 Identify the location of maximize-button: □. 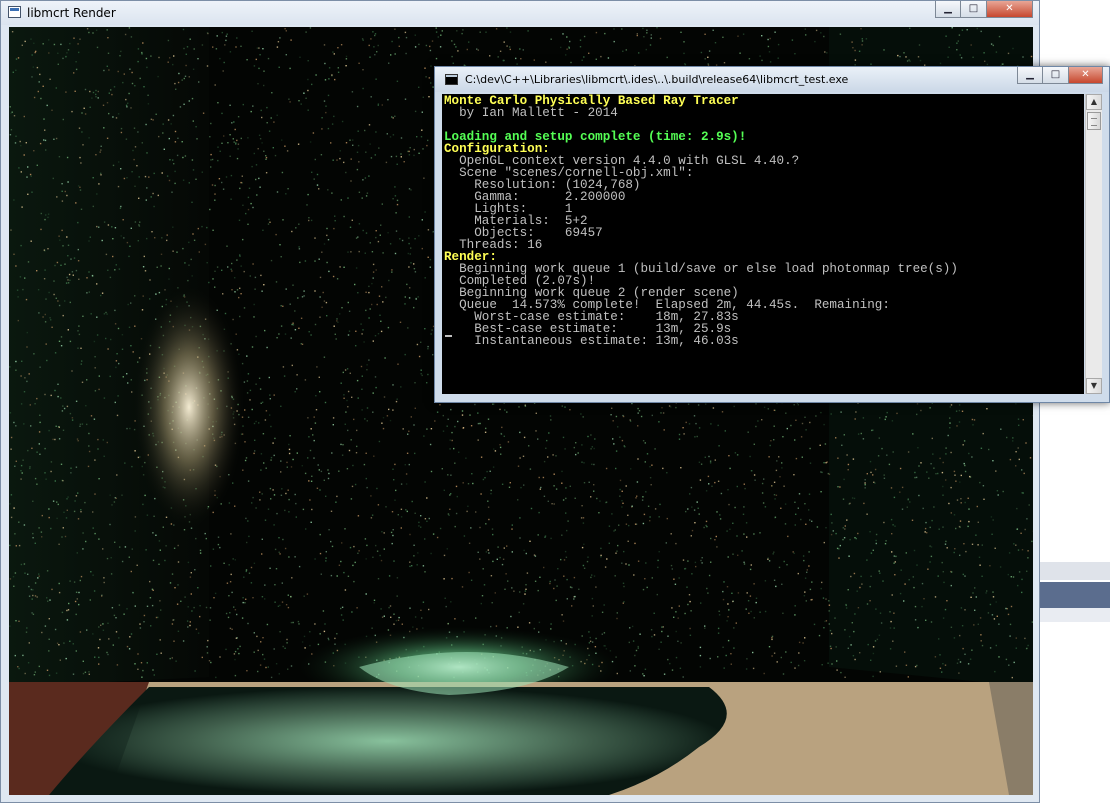
(974, 9).